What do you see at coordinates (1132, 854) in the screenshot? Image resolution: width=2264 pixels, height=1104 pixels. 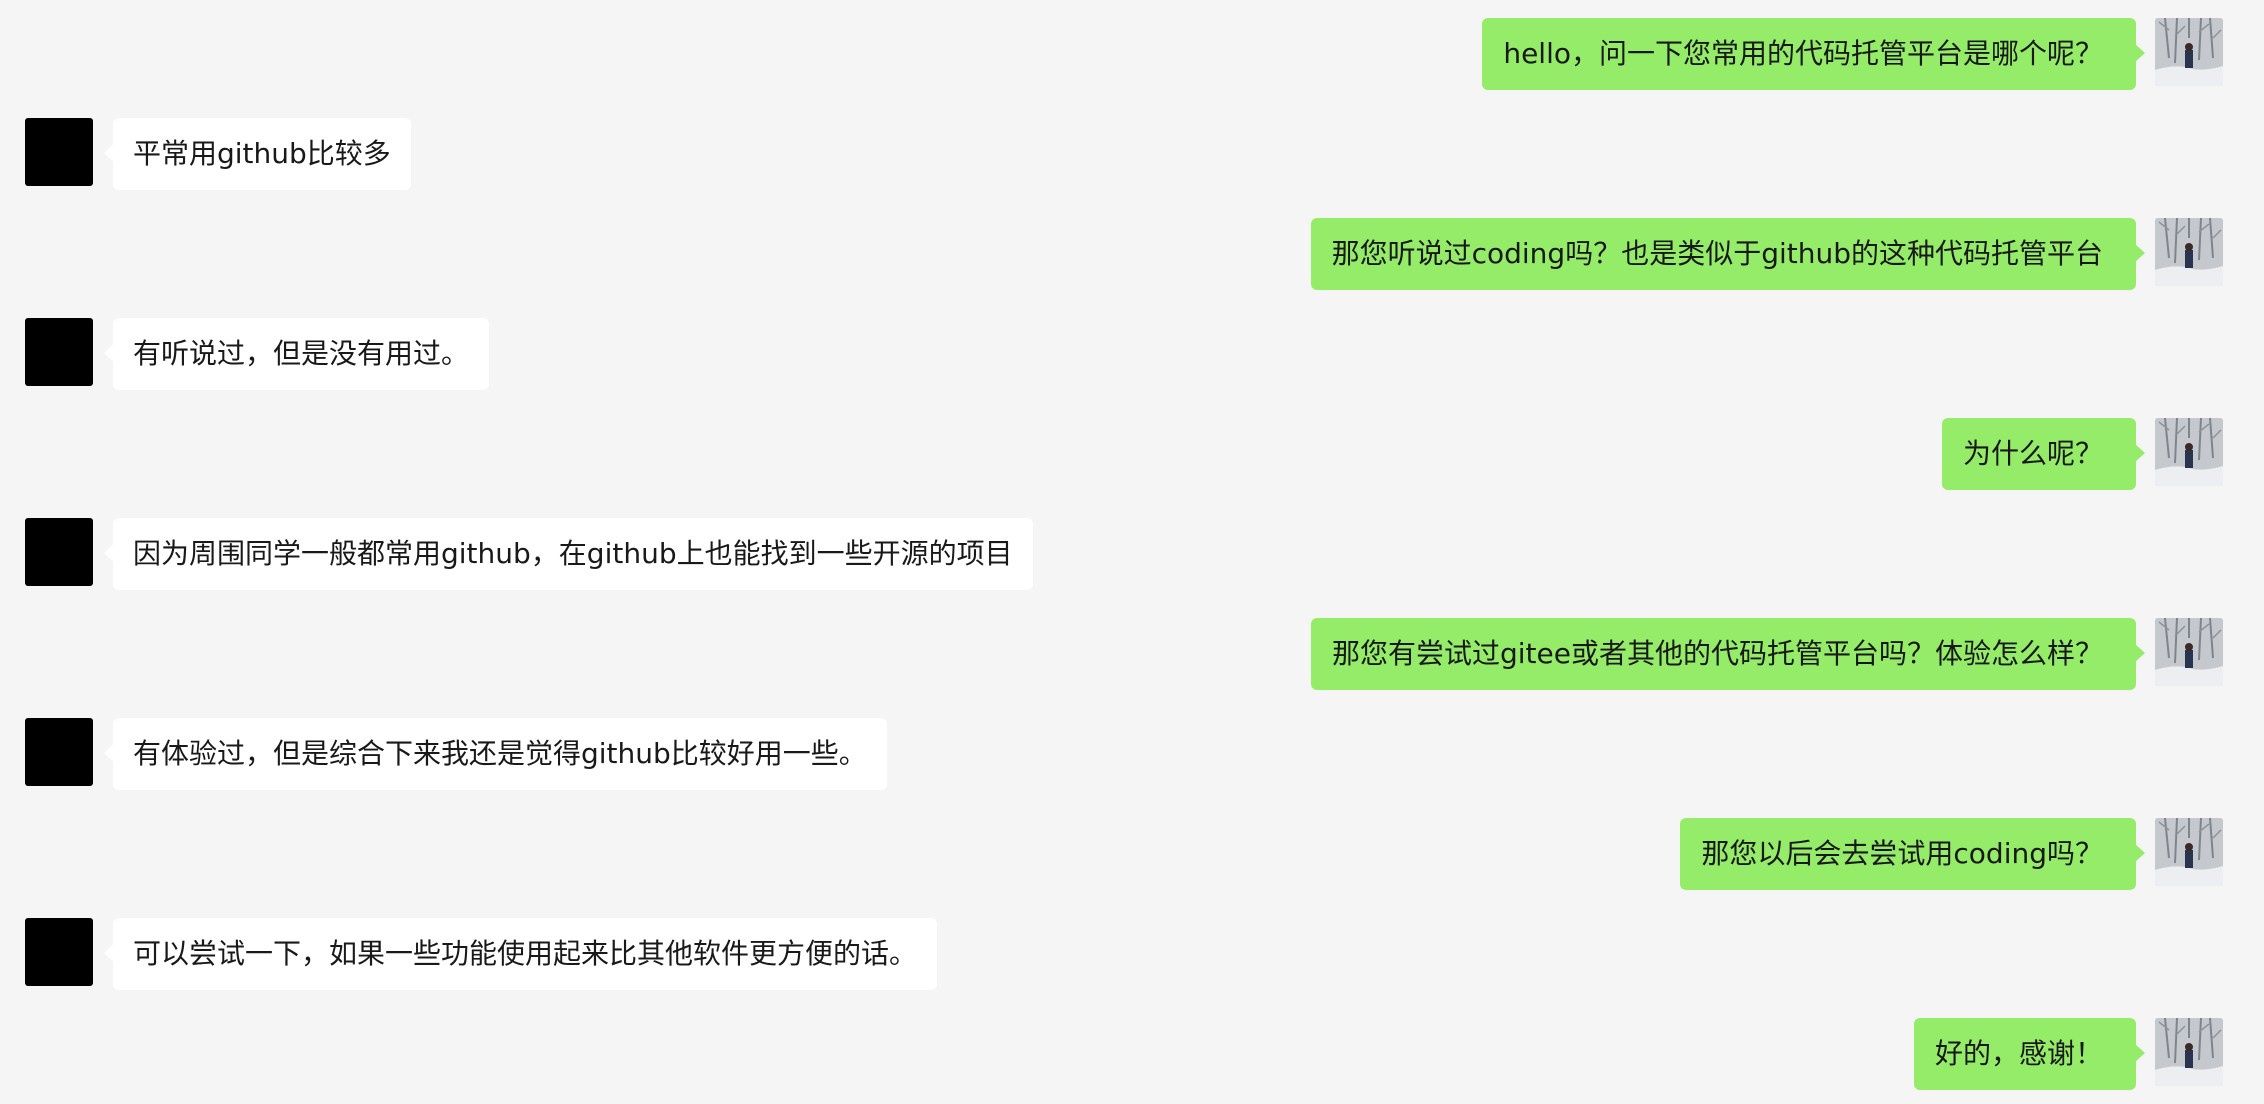 I see `message-row-sent: 那您以后会去尝试用coding吗？` at bounding box center [1132, 854].